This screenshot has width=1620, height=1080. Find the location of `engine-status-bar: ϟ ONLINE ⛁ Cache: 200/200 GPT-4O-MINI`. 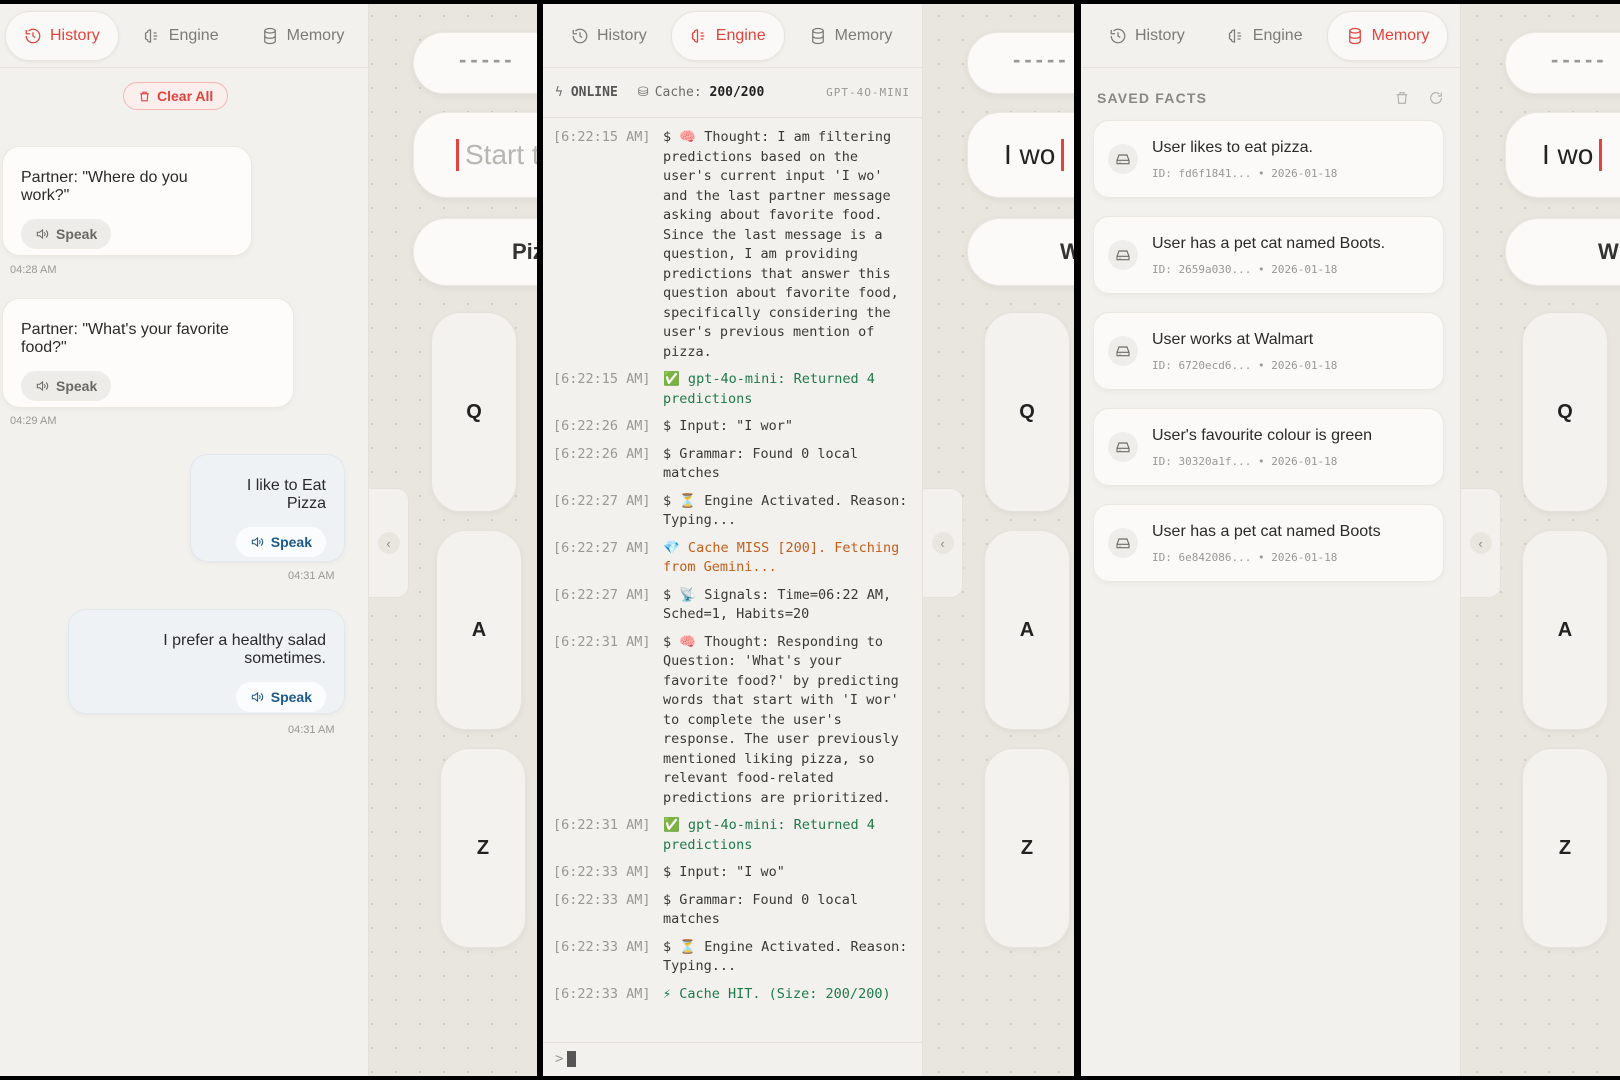

engine-status-bar: ϟ ONLINE ⛁ Cache: 200/200 GPT-4O-MINI is located at coordinates (732, 93).